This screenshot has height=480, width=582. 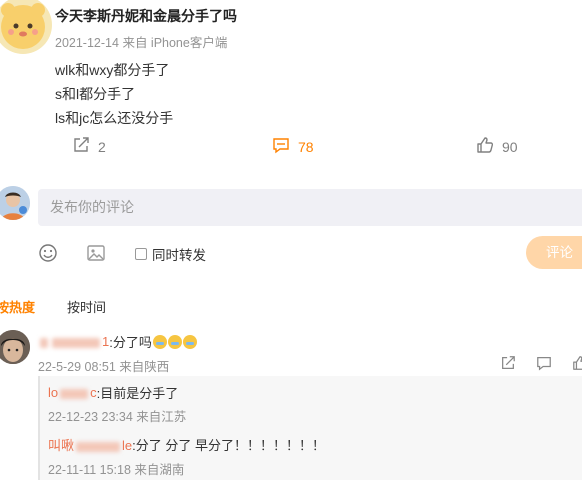 I want to click on post-meta: 2021-12-14 来自 iPhone客户端, so click(x=141, y=41).